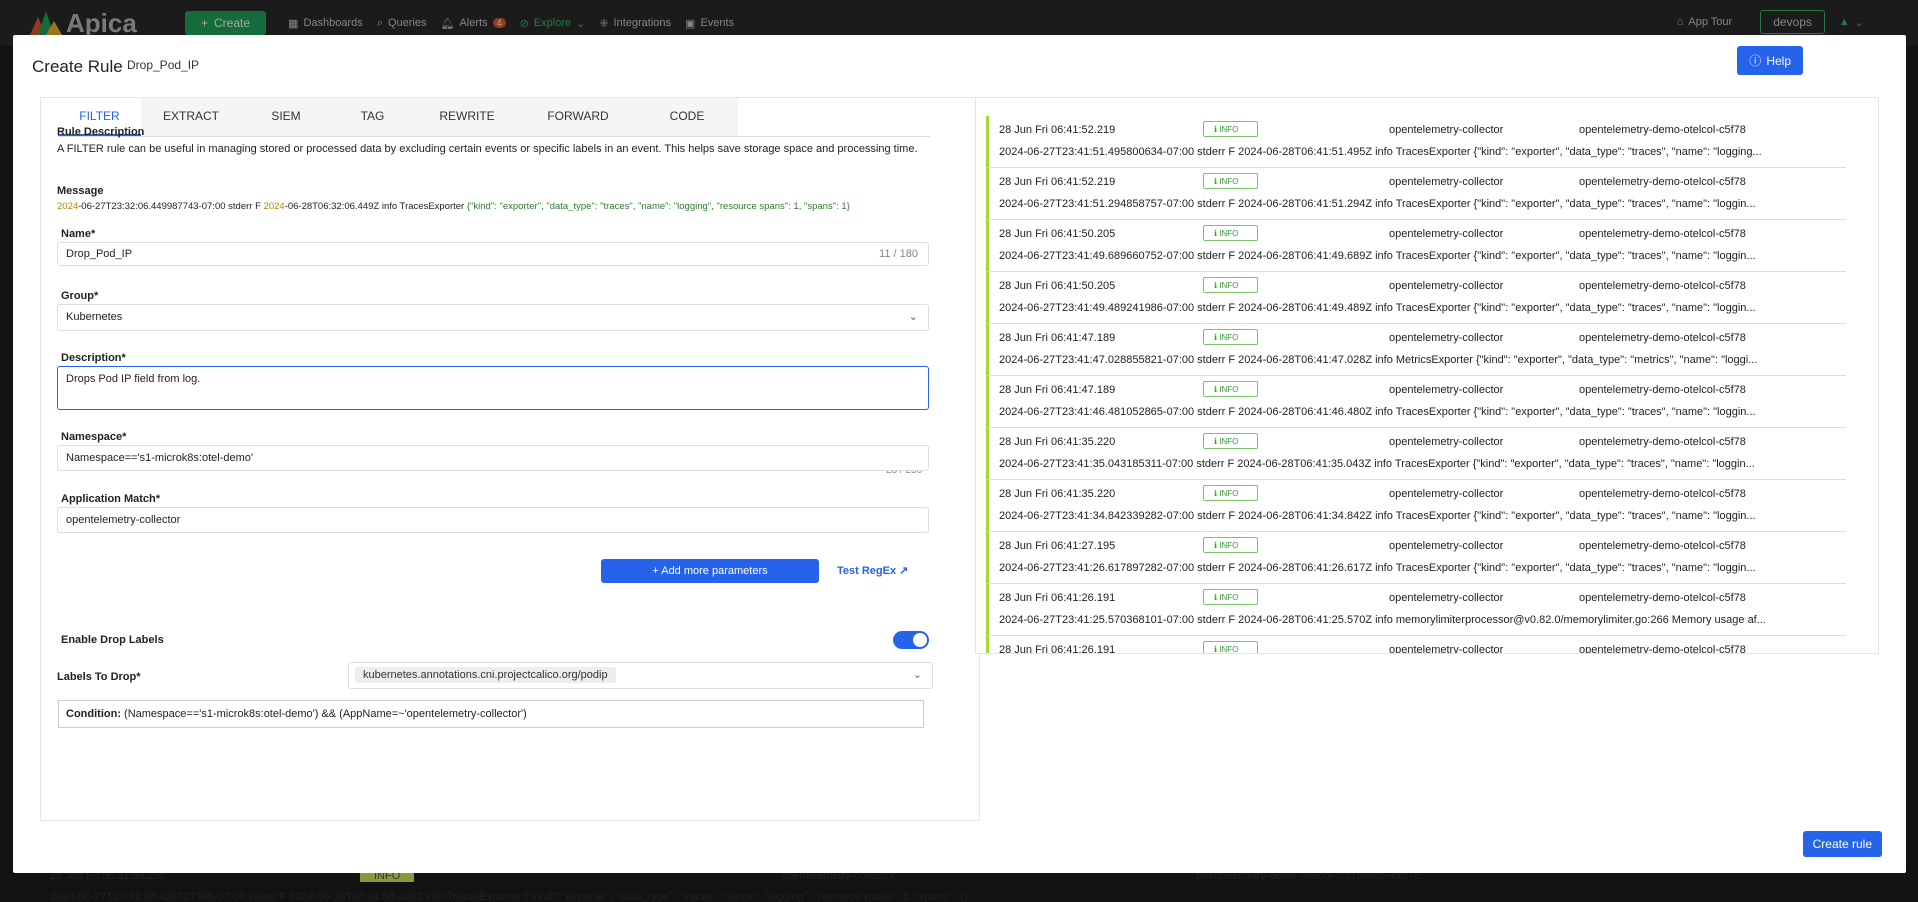  What do you see at coordinates (920, 640) in the screenshot?
I see `toggle-knob` at bounding box center [920, 640].